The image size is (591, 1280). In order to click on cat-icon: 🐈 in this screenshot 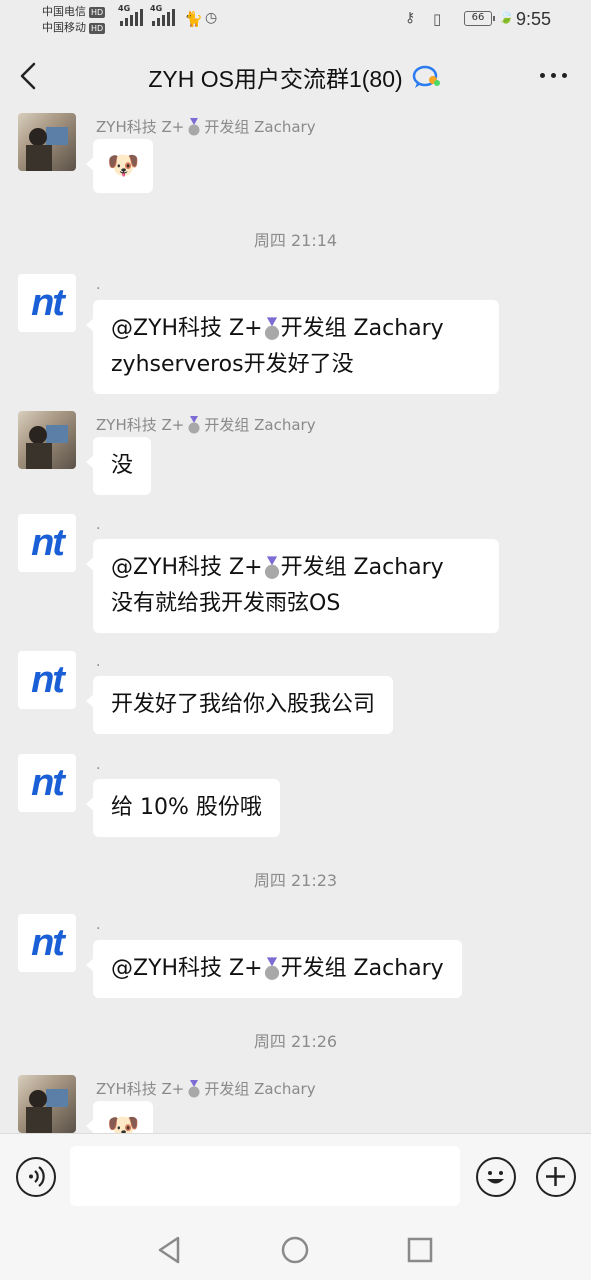, I will do `click(193, 19)`.